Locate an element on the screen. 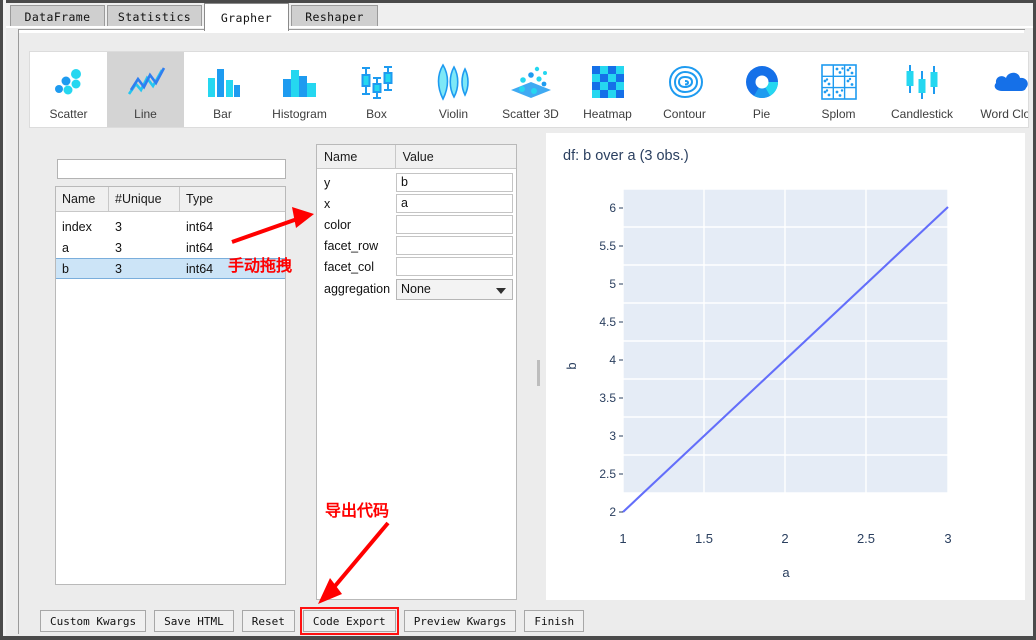 This screenshot has height=640, width=1036. chart-type-label: Splom is located at coordinates (838, 114).